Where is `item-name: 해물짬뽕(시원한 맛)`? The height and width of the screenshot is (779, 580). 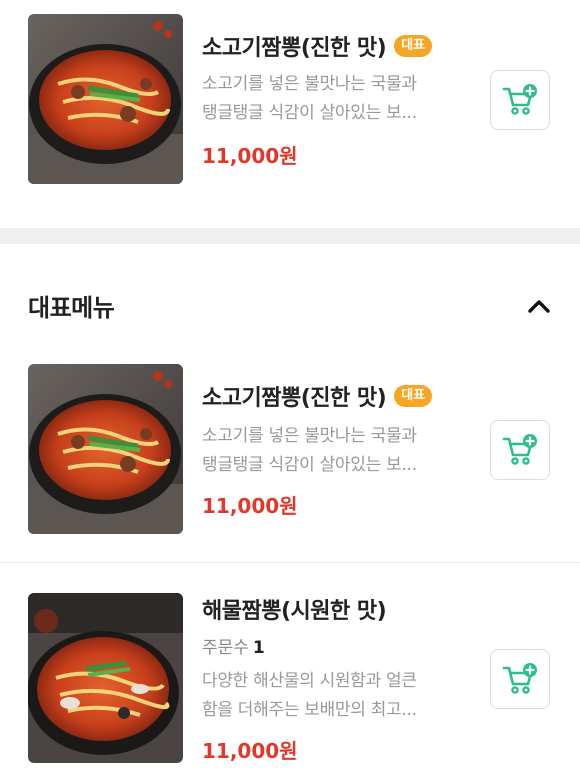
item-name: 해물짬뽕(시원한 맛) is located at coordinates (294, 611).